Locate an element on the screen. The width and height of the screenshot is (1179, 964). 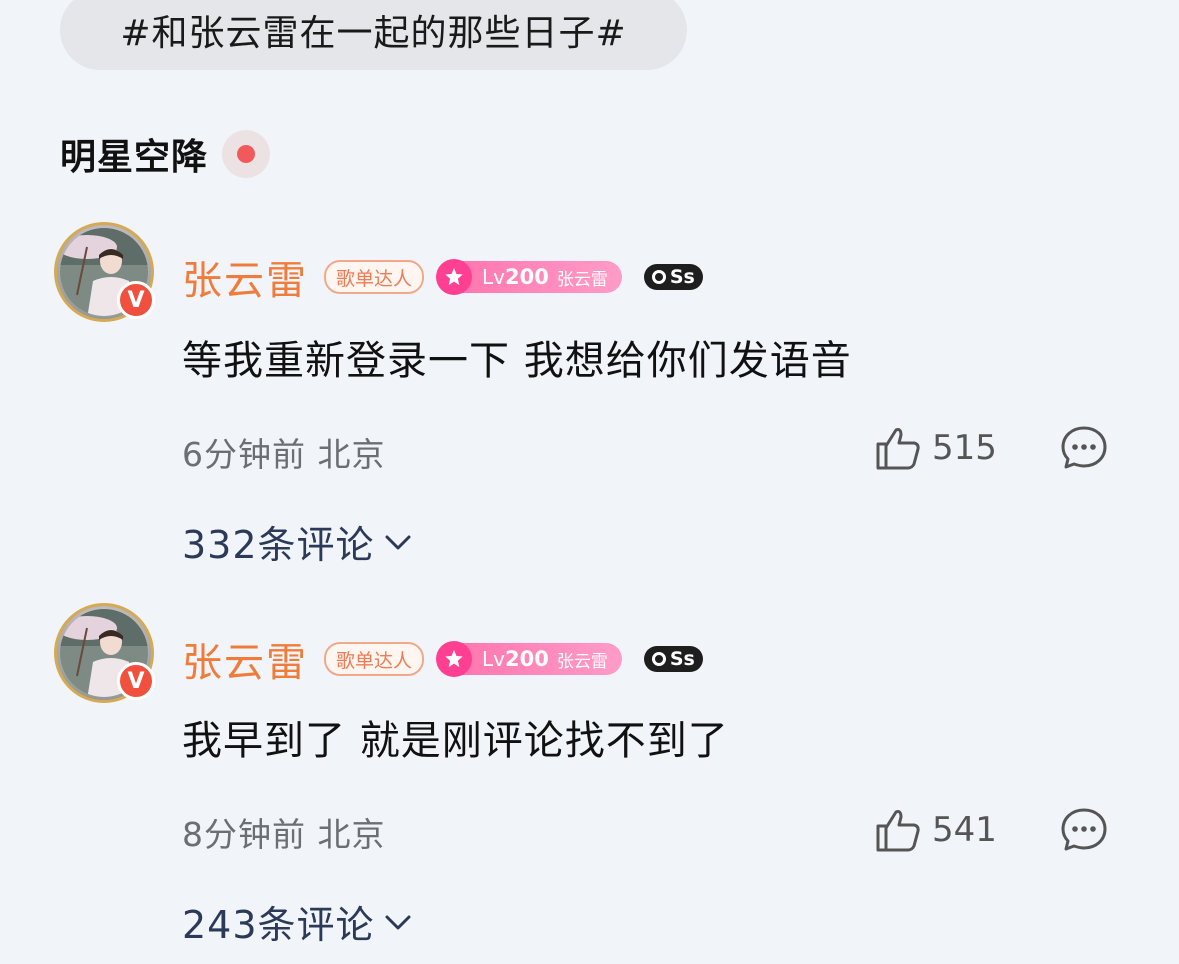
view-replies-link: 332条评论 is located at coordinates (297, 541).